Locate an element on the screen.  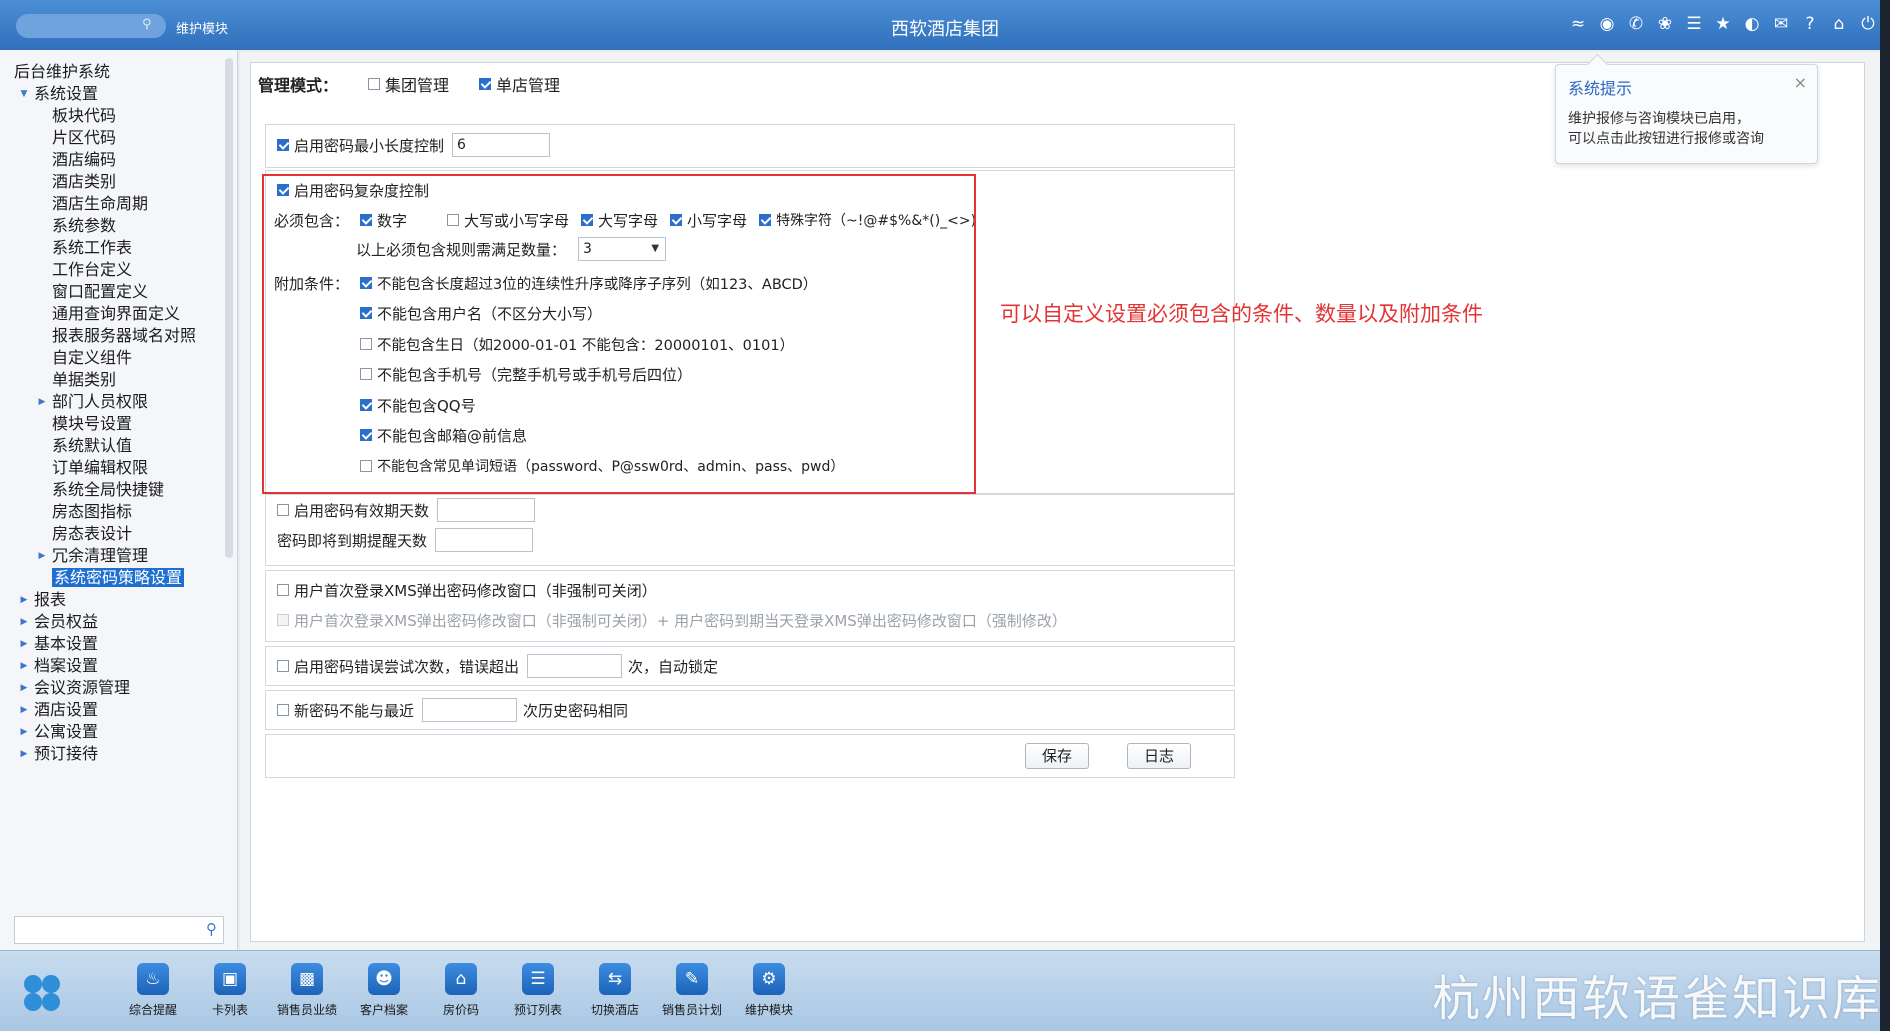
remind-days-input is located at coordinates (484, 540).